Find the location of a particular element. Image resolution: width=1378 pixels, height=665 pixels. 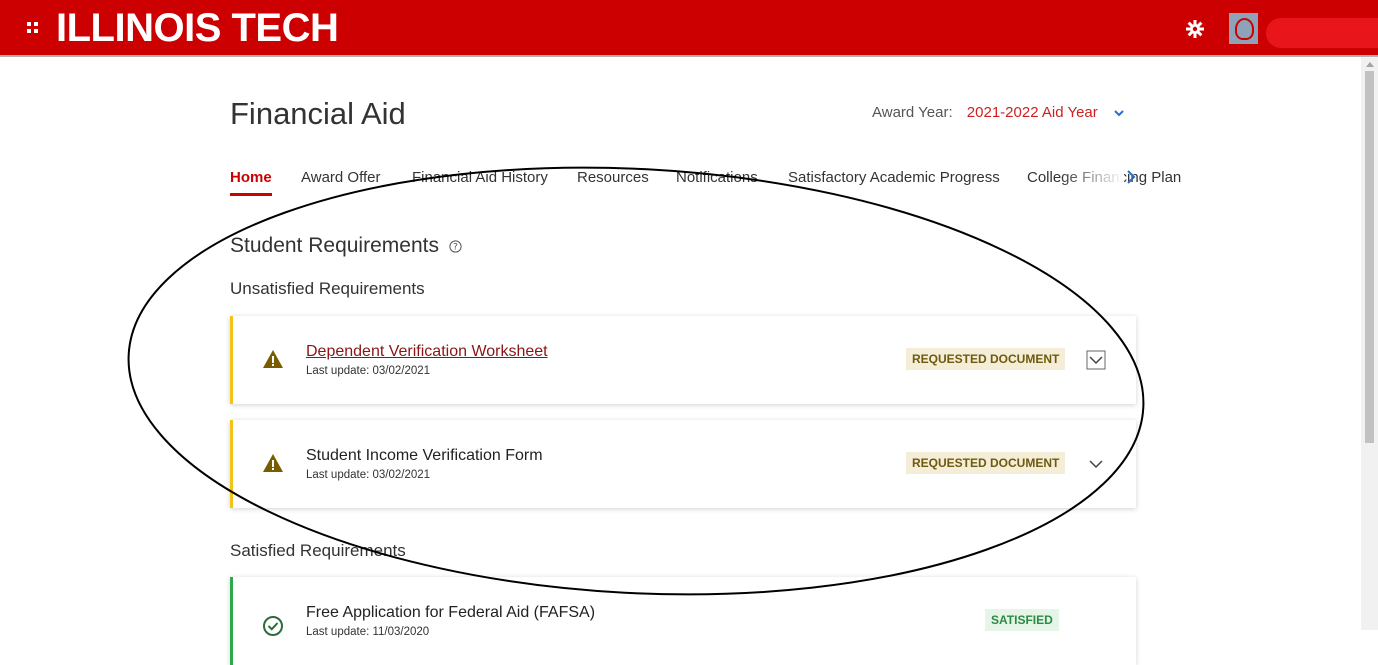

scrollbar is located at coordinates (1369, 343).